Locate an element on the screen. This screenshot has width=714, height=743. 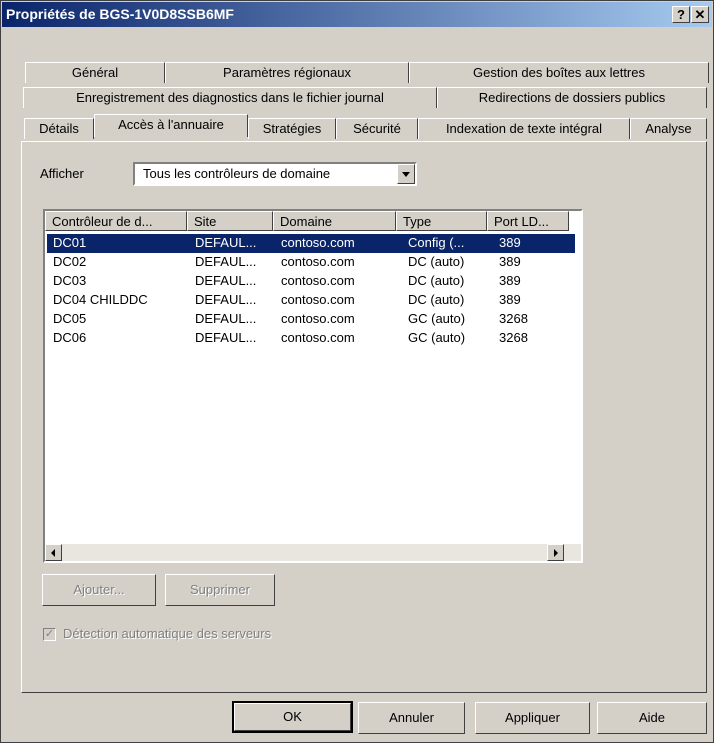
ok-button: OK is located at coordinates (292, 717).